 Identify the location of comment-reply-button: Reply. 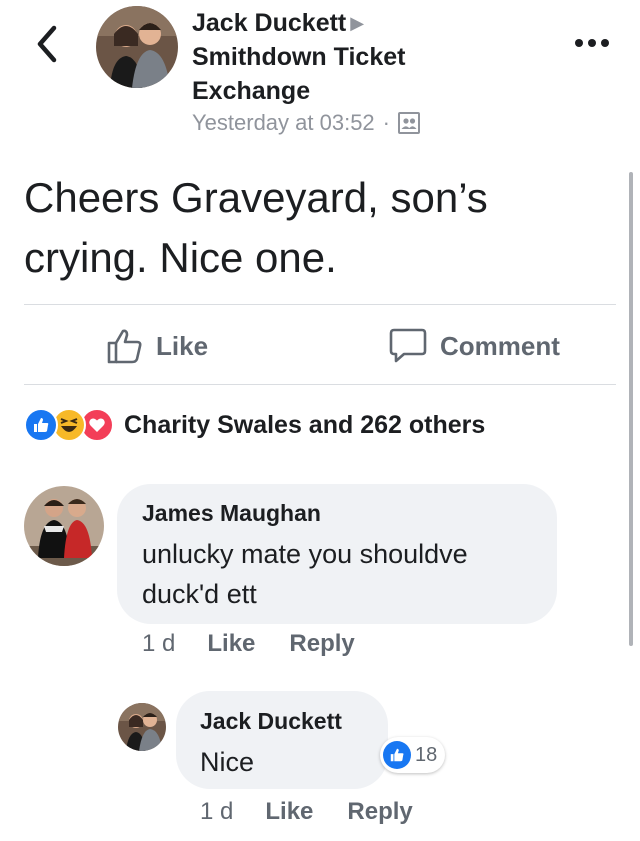
(321, 644).